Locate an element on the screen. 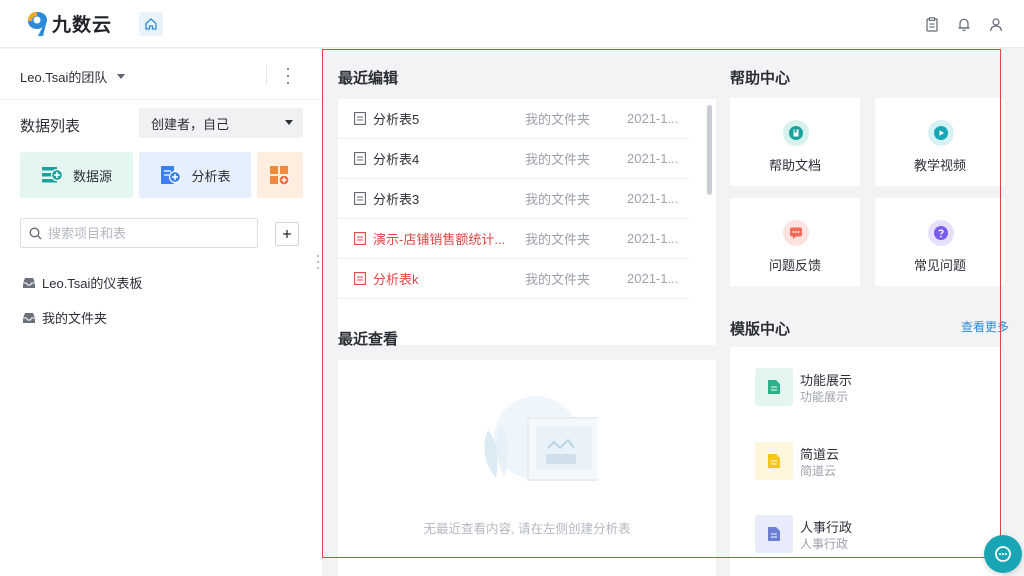 Image resolution: width=1024 pixels, height=576 pixels. empty-state-illustration is located at coordinates (541, 438).